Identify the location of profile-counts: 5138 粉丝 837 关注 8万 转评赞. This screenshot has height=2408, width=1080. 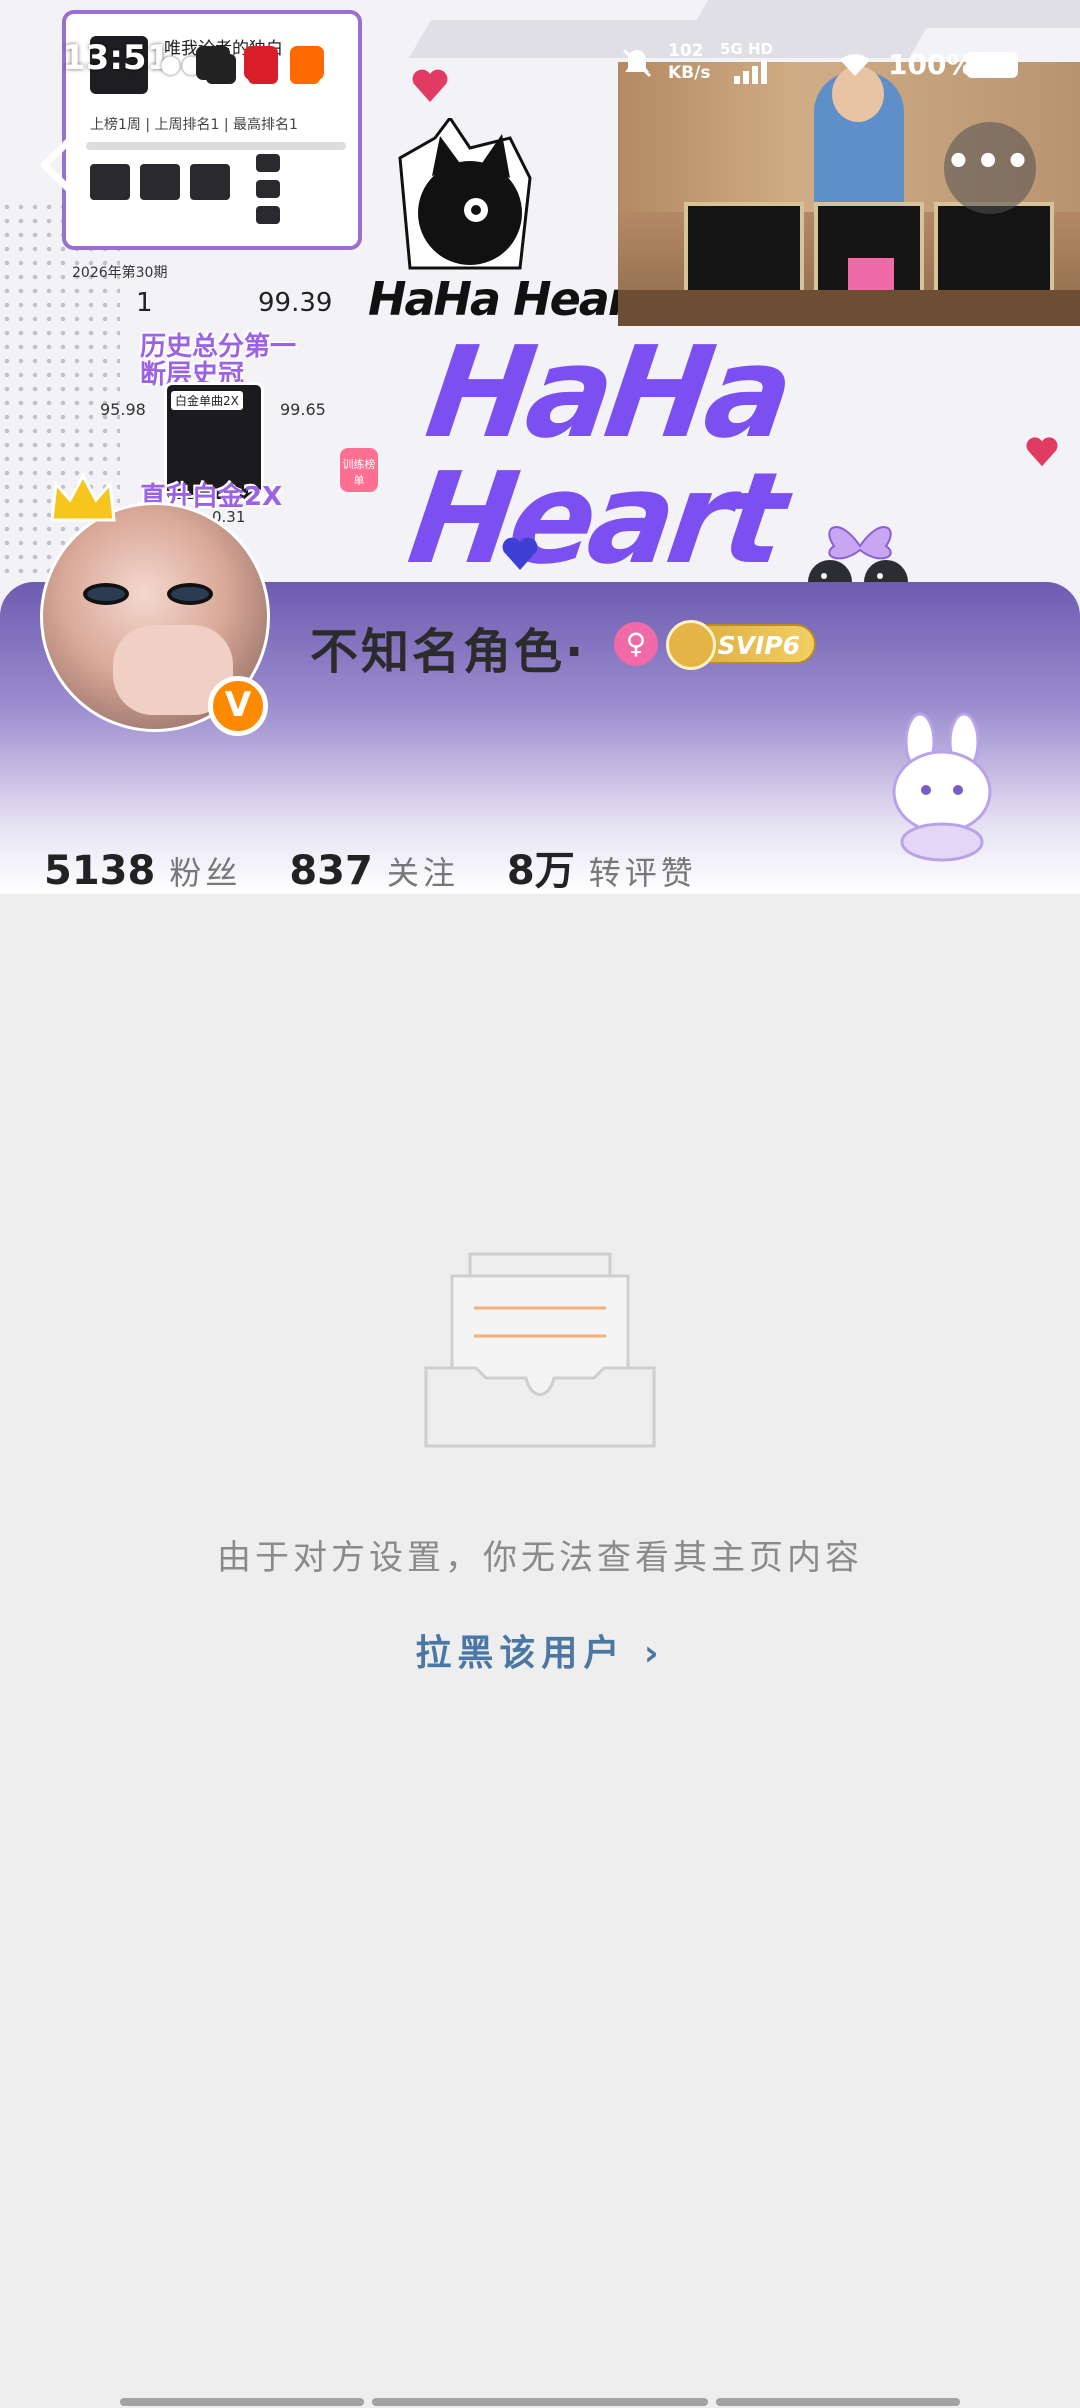
(394, 867).